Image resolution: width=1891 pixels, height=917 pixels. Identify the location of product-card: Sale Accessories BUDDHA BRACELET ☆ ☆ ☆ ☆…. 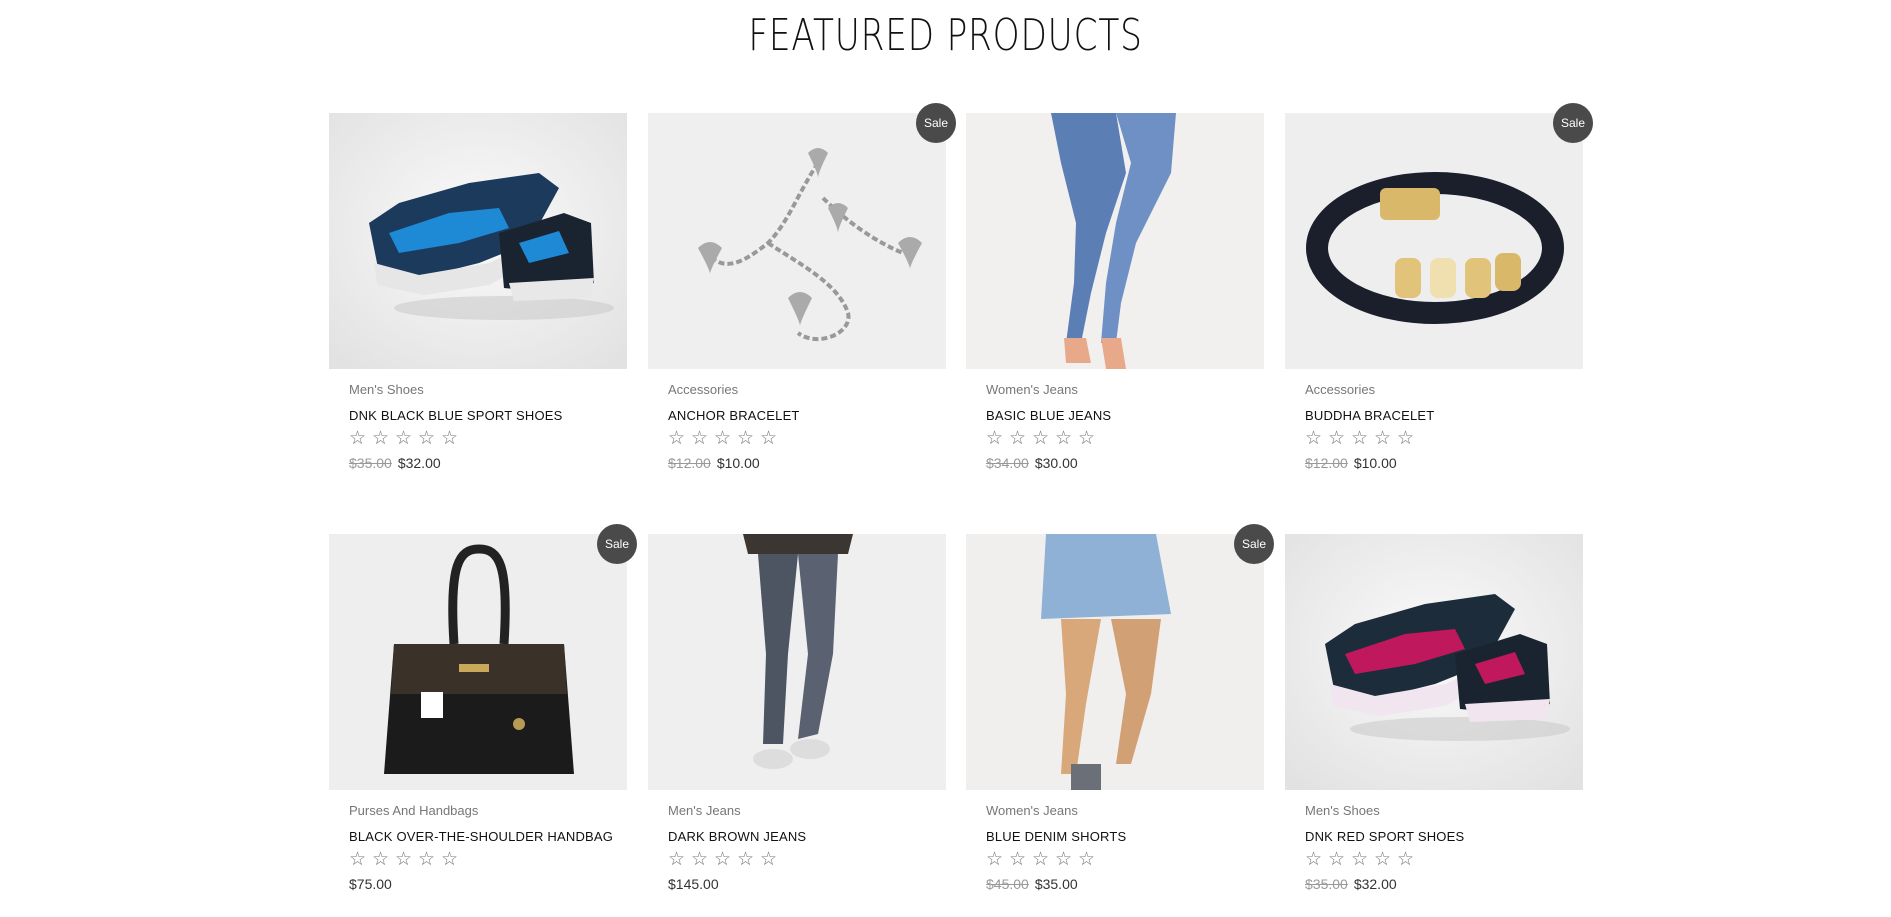
(1439, 288).